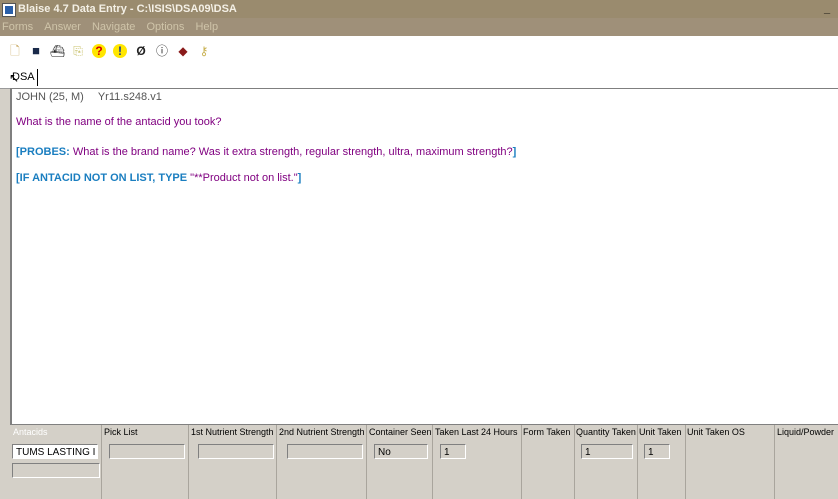  I want to click on clip-icon: Ø, so click(141, 51).